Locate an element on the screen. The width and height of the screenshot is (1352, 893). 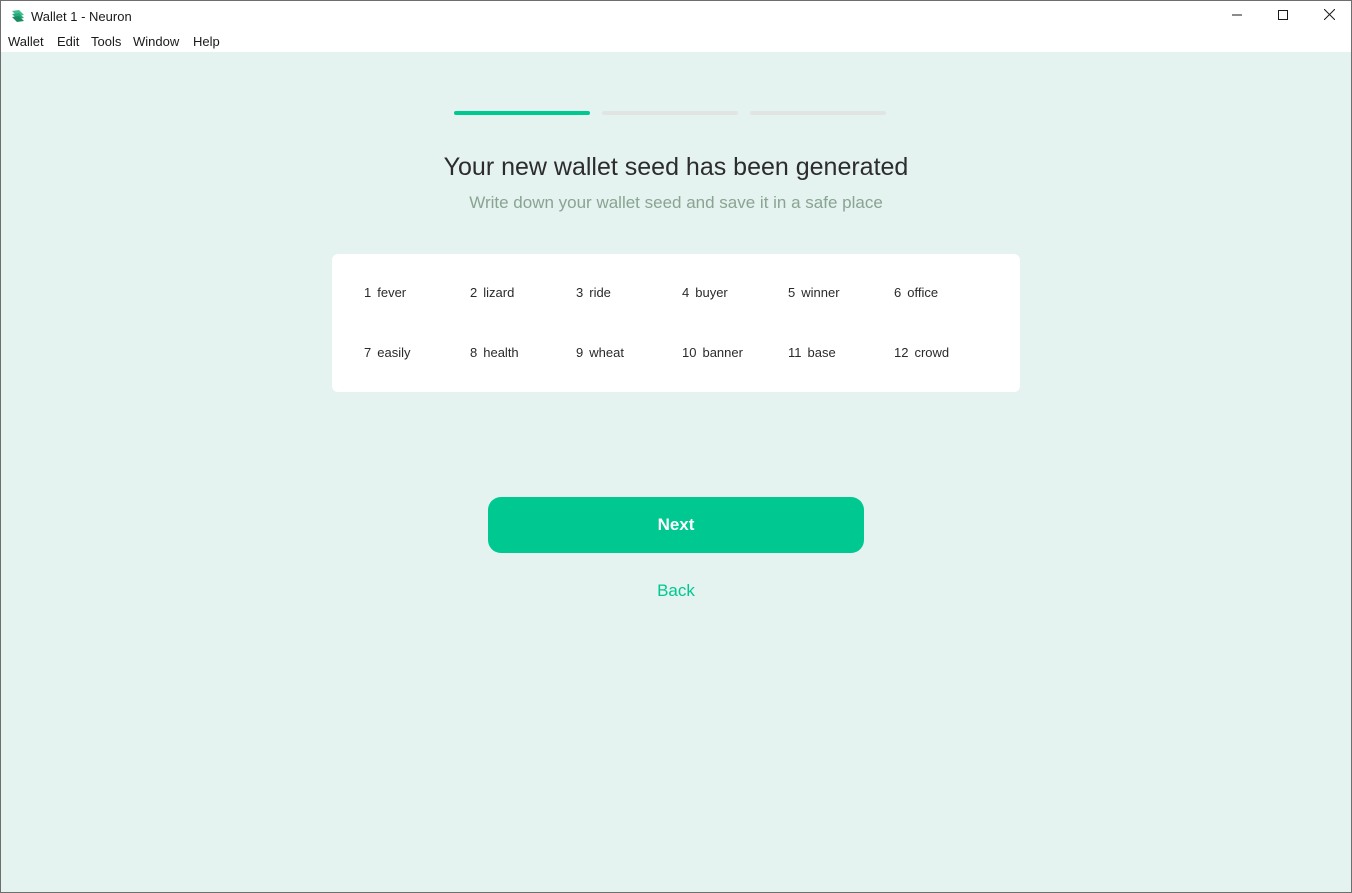
seed-word-item: 3 ride is located at coordinates (593, 292).